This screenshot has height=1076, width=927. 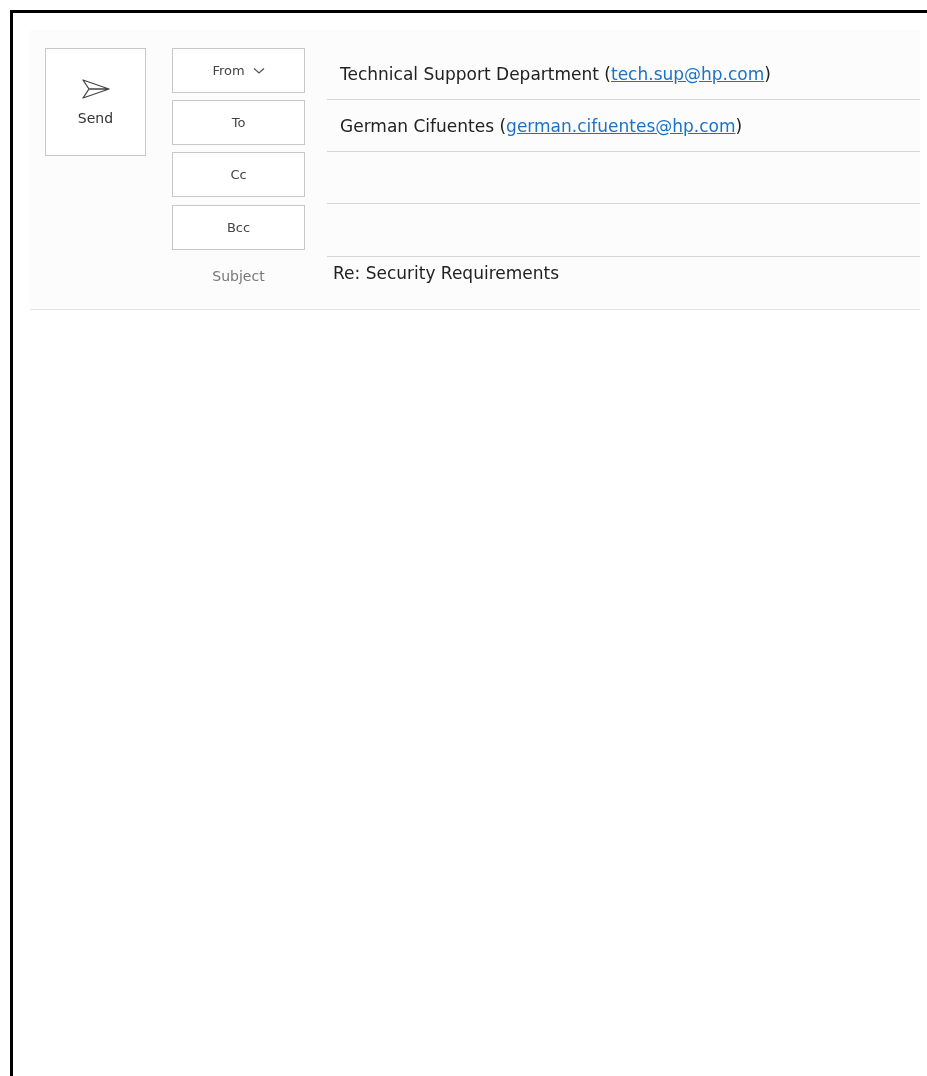 I want to click on recipient-button: Cc, so click(x=238, y=175).